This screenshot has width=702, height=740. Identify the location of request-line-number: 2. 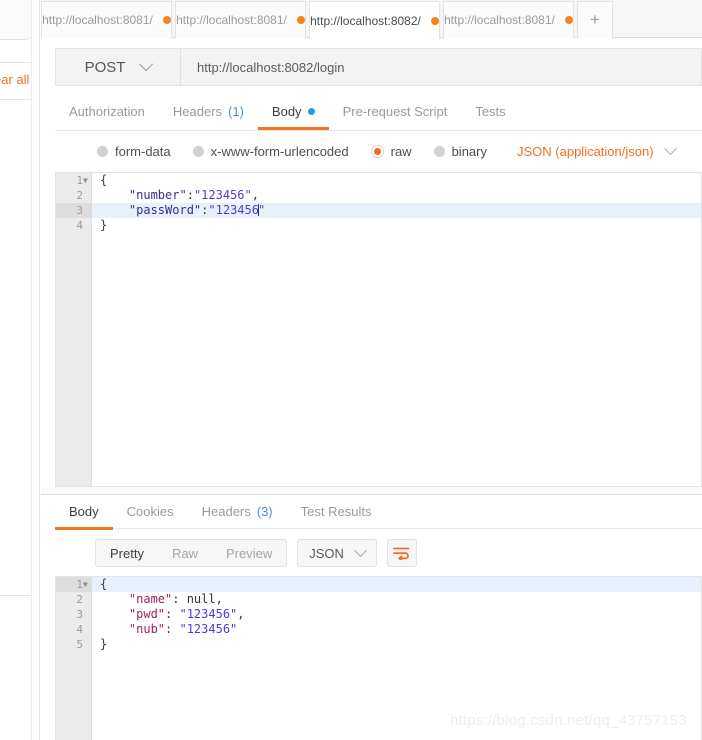
(79, 195).